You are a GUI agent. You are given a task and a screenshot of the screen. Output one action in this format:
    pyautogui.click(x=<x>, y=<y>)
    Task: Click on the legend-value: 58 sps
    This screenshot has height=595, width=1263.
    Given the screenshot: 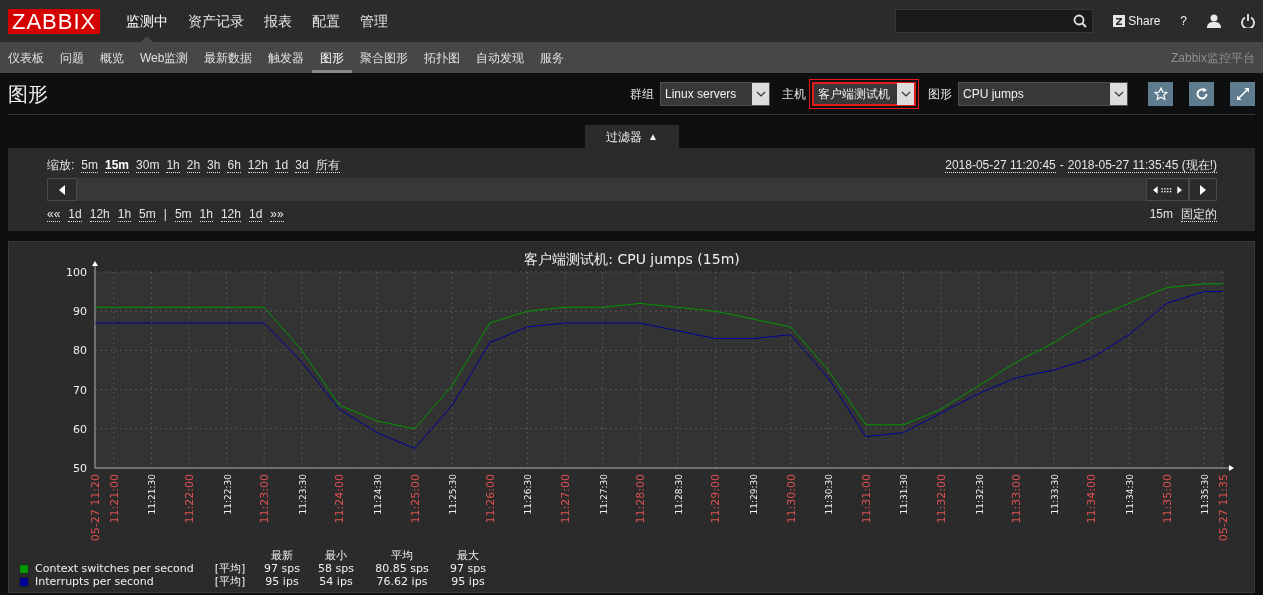 What is the action you would take?
    pyautogui.click(x=336, y=569)
    